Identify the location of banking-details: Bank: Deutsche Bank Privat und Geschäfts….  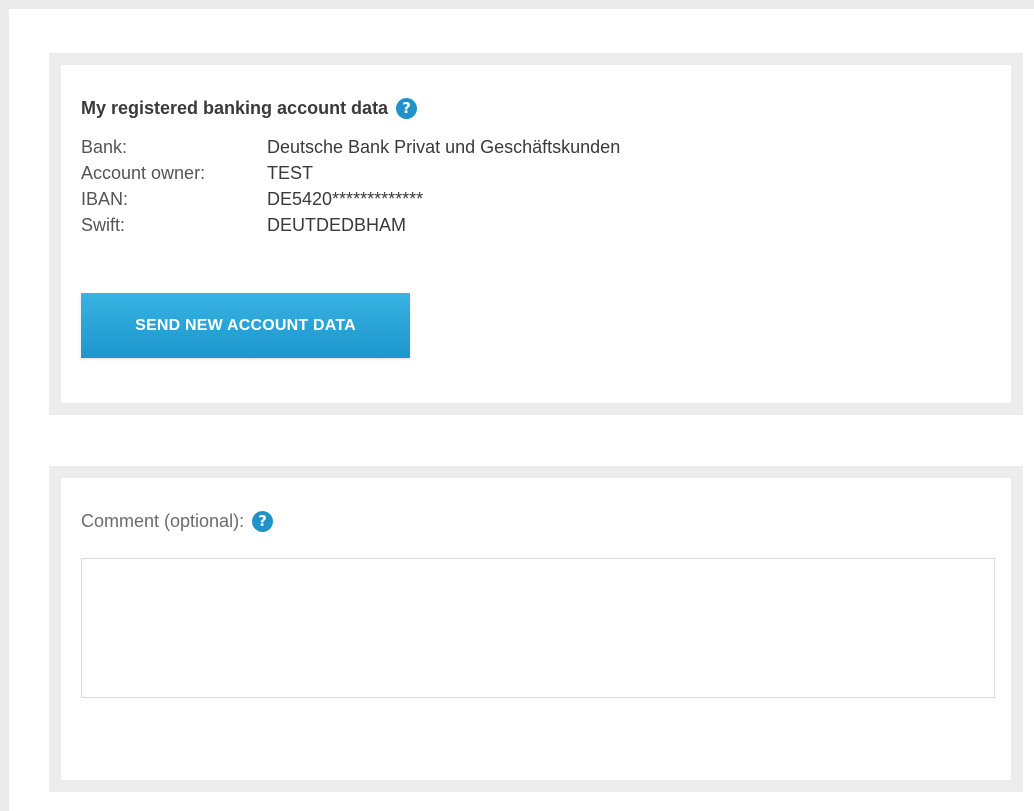
(350, 186).